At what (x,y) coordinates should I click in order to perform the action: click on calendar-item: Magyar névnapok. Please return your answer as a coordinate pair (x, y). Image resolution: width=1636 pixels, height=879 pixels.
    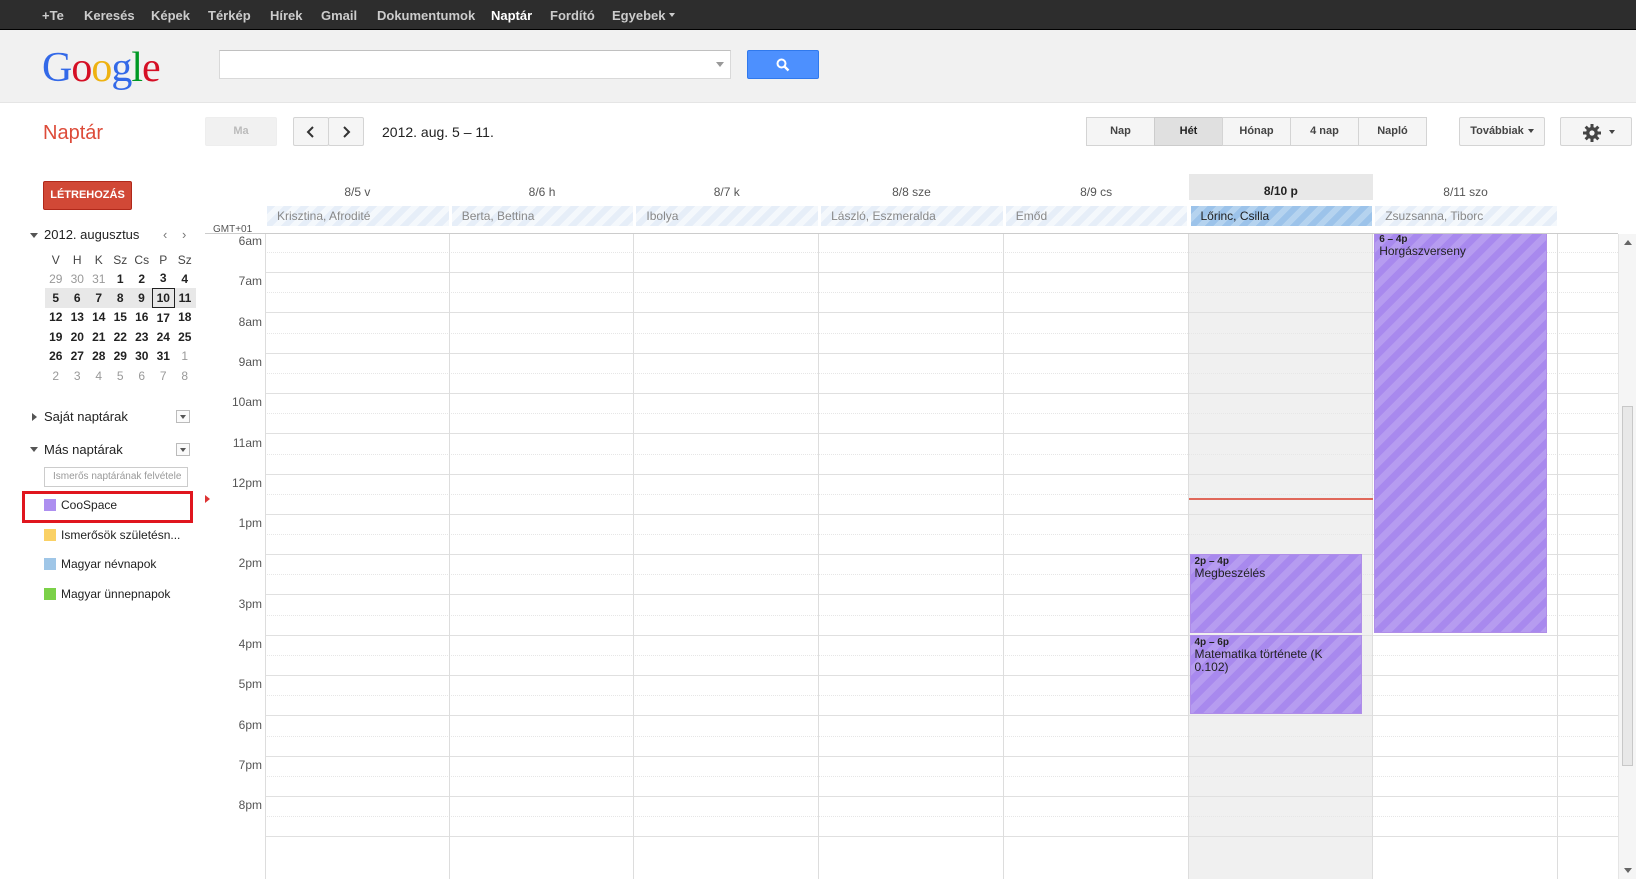
    Looking at the image, I should click on (117, 565).